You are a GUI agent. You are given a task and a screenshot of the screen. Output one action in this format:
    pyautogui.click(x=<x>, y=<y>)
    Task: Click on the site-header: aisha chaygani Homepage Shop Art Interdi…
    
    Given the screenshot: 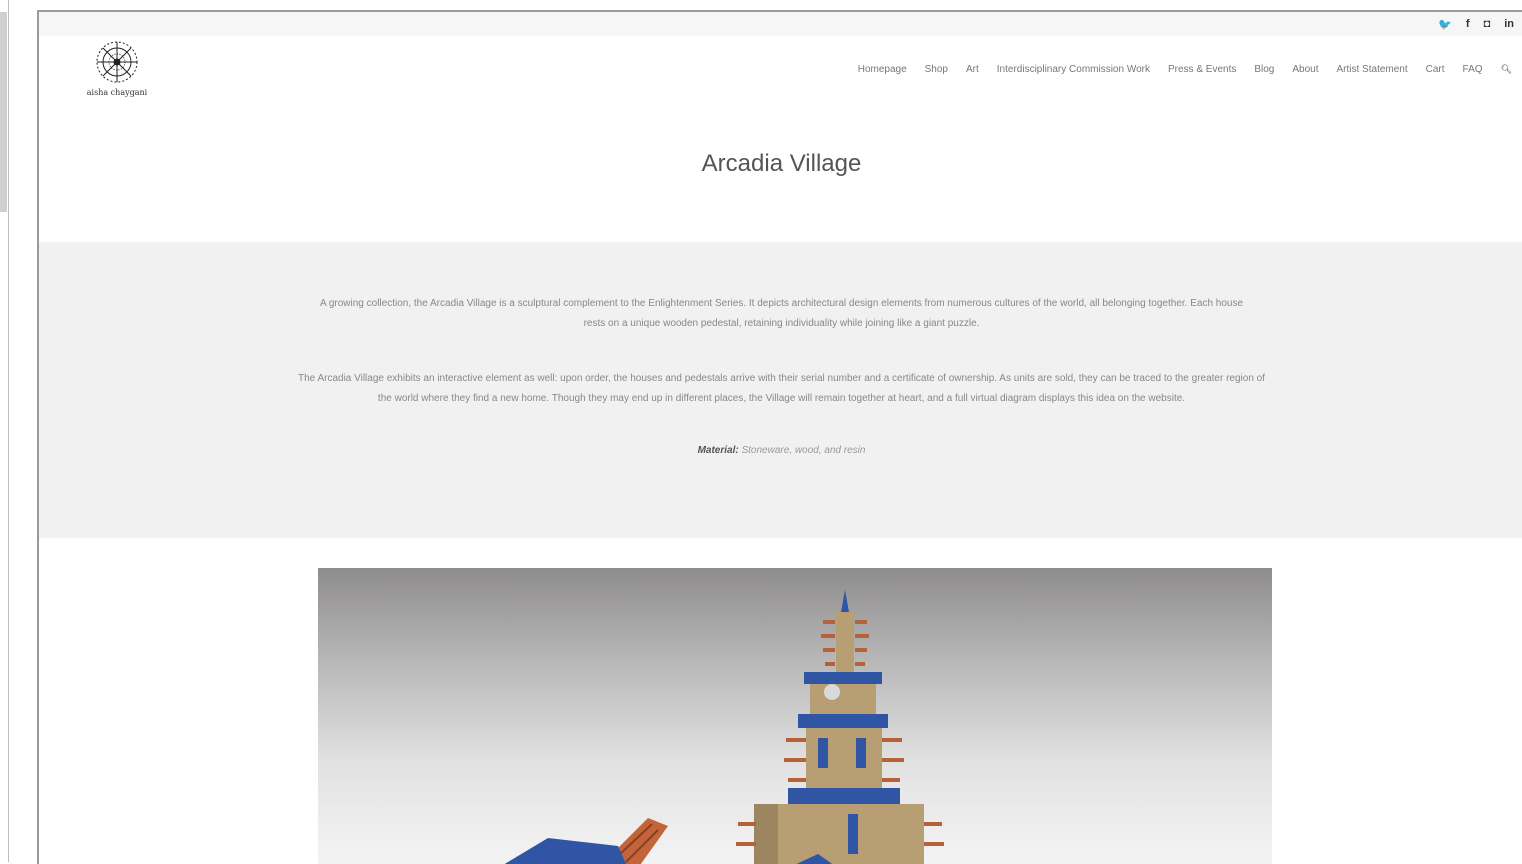 What is the action you would take?
    pyautogui.click(x=780, y=73)
    